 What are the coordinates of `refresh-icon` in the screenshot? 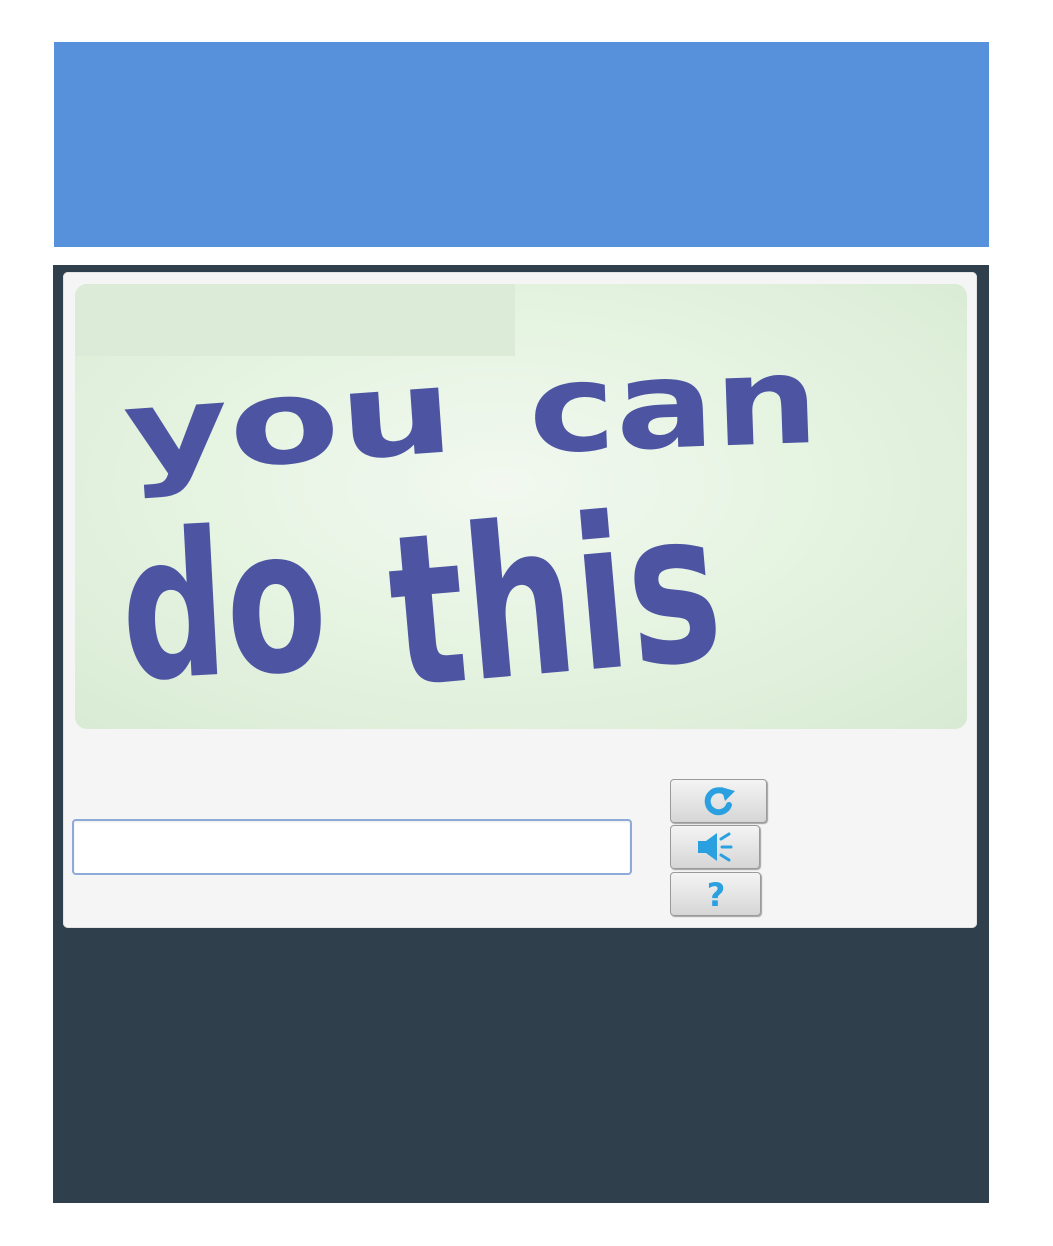 It's located at (719, 801).